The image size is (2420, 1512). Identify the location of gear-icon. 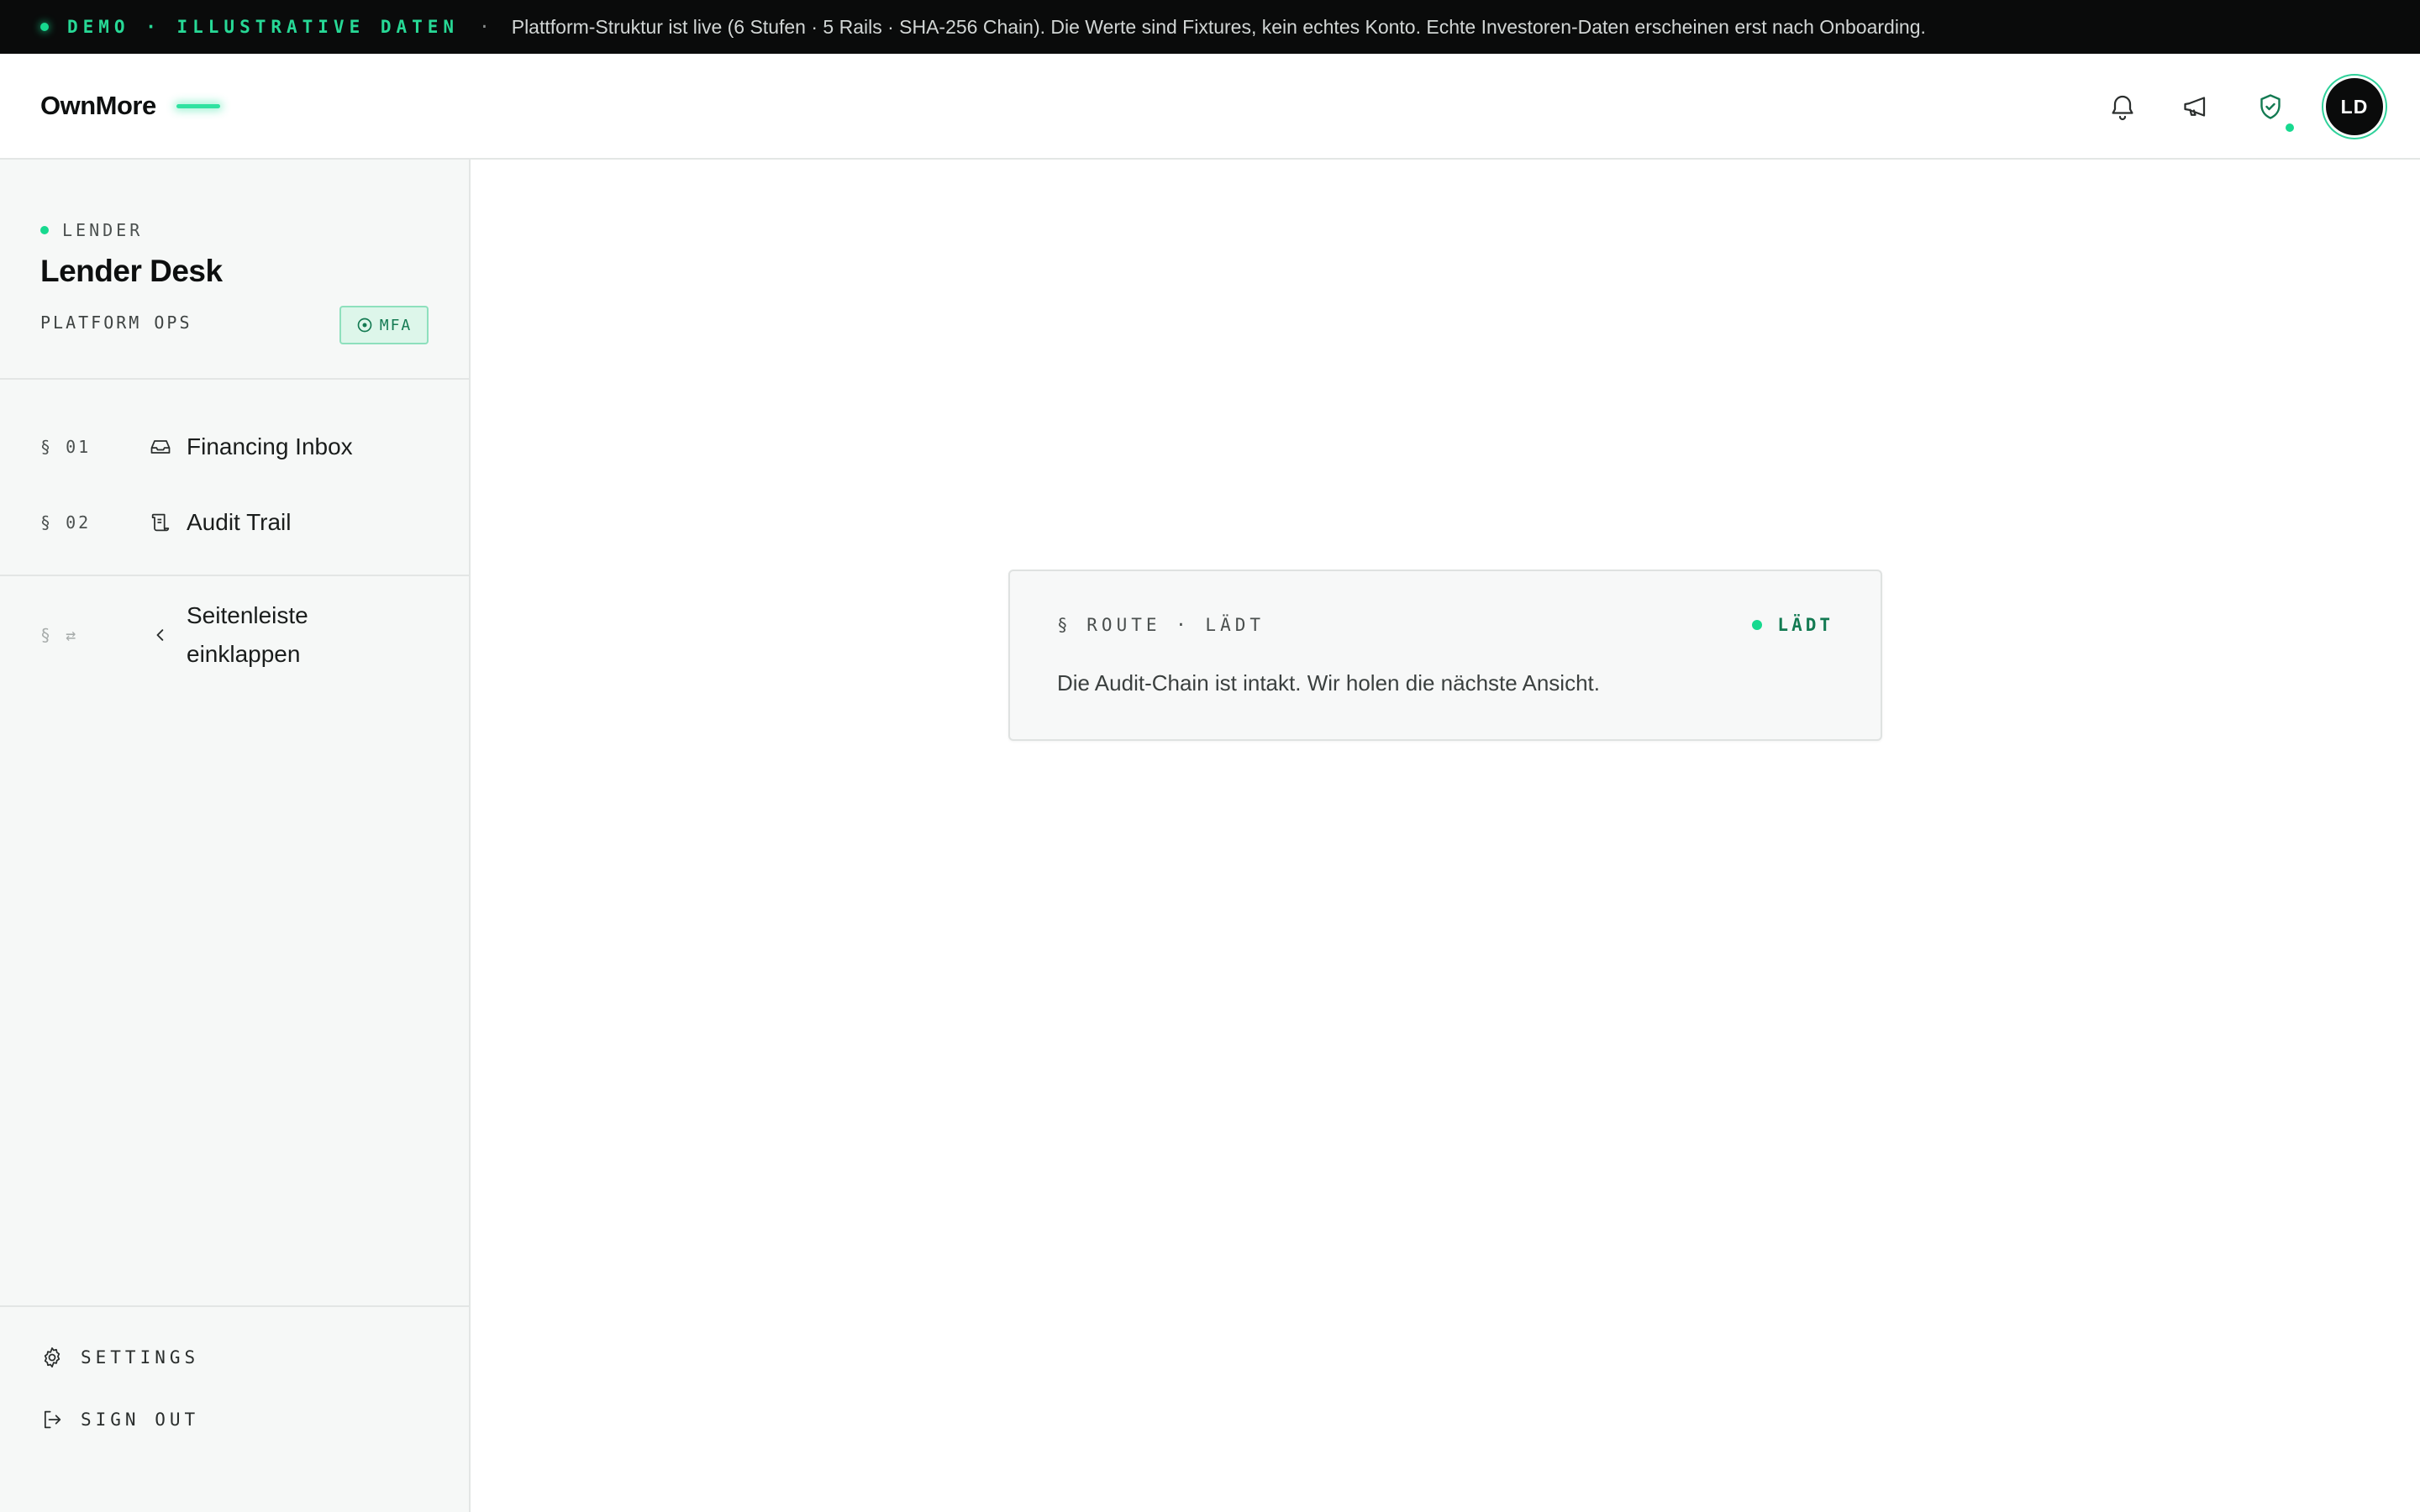
(52, 1357).